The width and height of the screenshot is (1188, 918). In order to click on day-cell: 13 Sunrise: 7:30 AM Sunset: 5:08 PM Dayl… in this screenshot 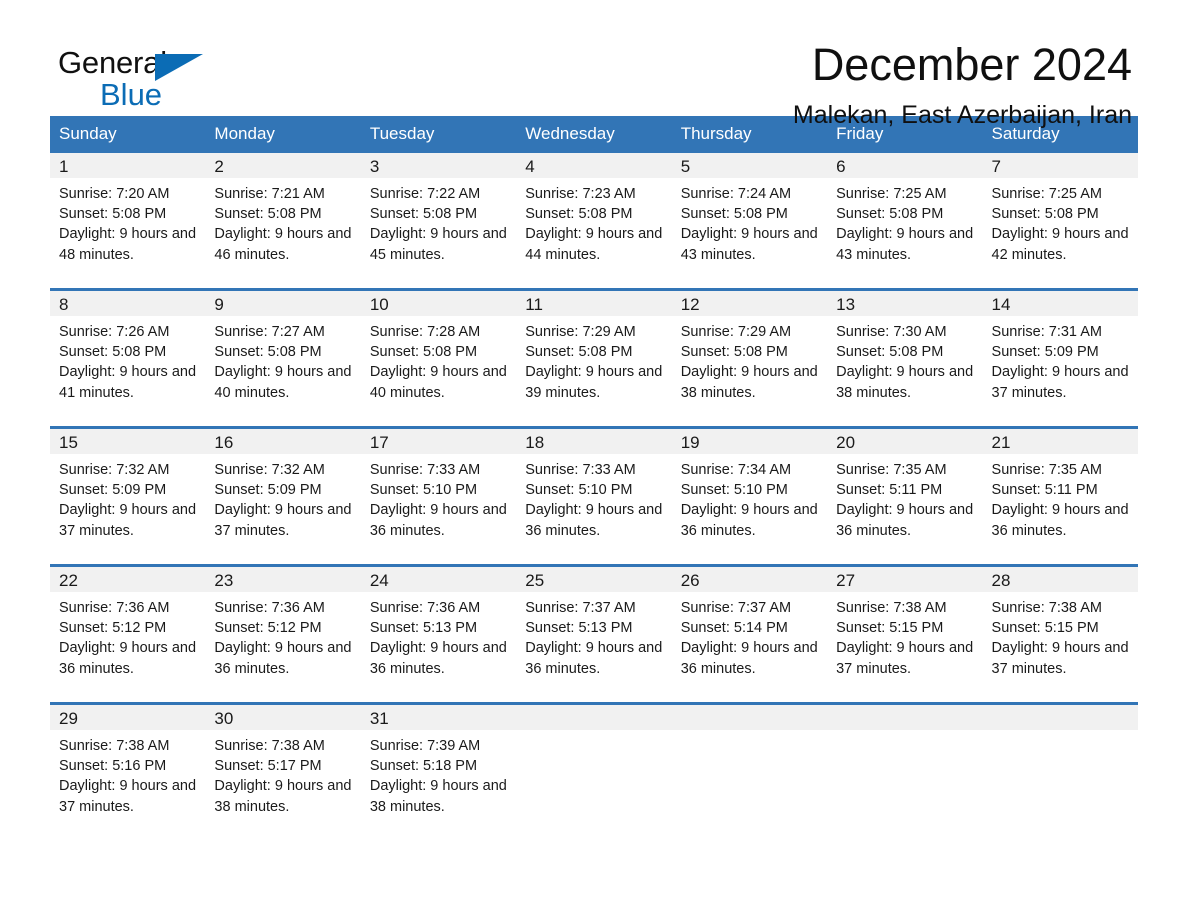, I will do `click(905, 358)`.